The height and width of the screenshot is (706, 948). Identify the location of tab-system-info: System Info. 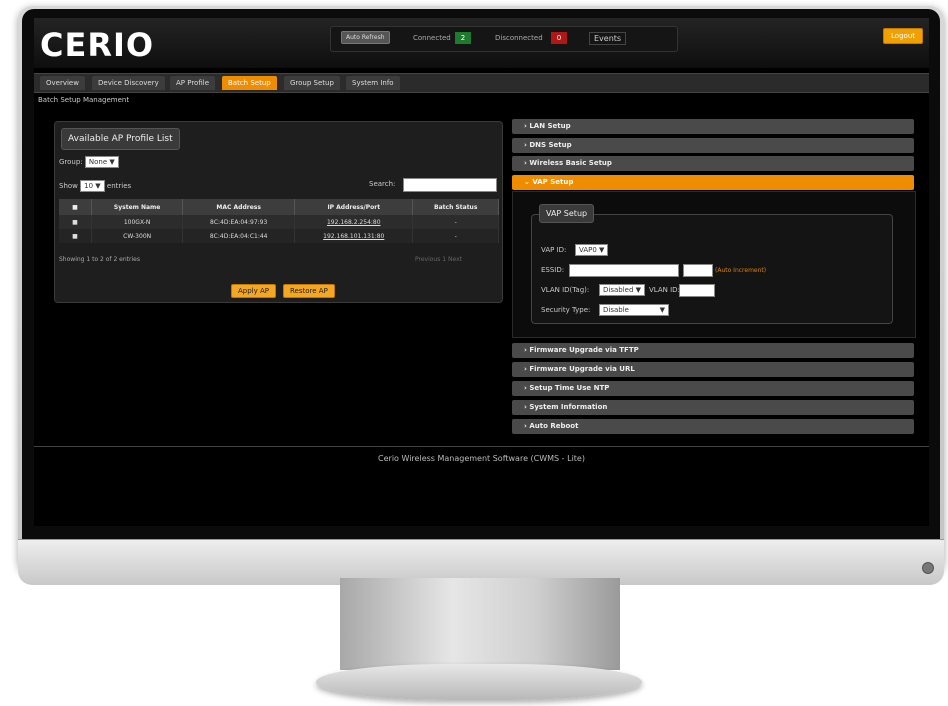
(373, 83).